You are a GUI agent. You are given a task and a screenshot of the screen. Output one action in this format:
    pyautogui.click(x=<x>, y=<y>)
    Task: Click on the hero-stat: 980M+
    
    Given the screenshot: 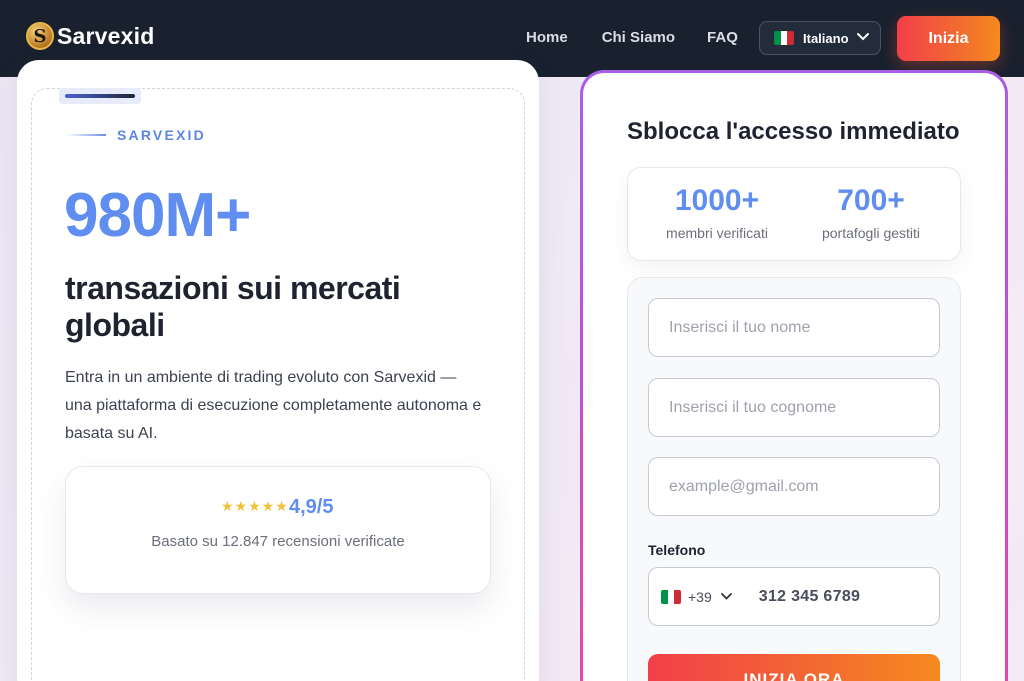 What is the action you would take?
    pyautogui.click(x=157, y=215)
    